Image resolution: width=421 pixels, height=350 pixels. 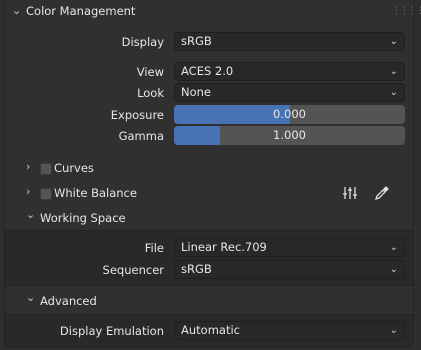 I want to click on white-balance-checkbox, so click(x=46, y=194).